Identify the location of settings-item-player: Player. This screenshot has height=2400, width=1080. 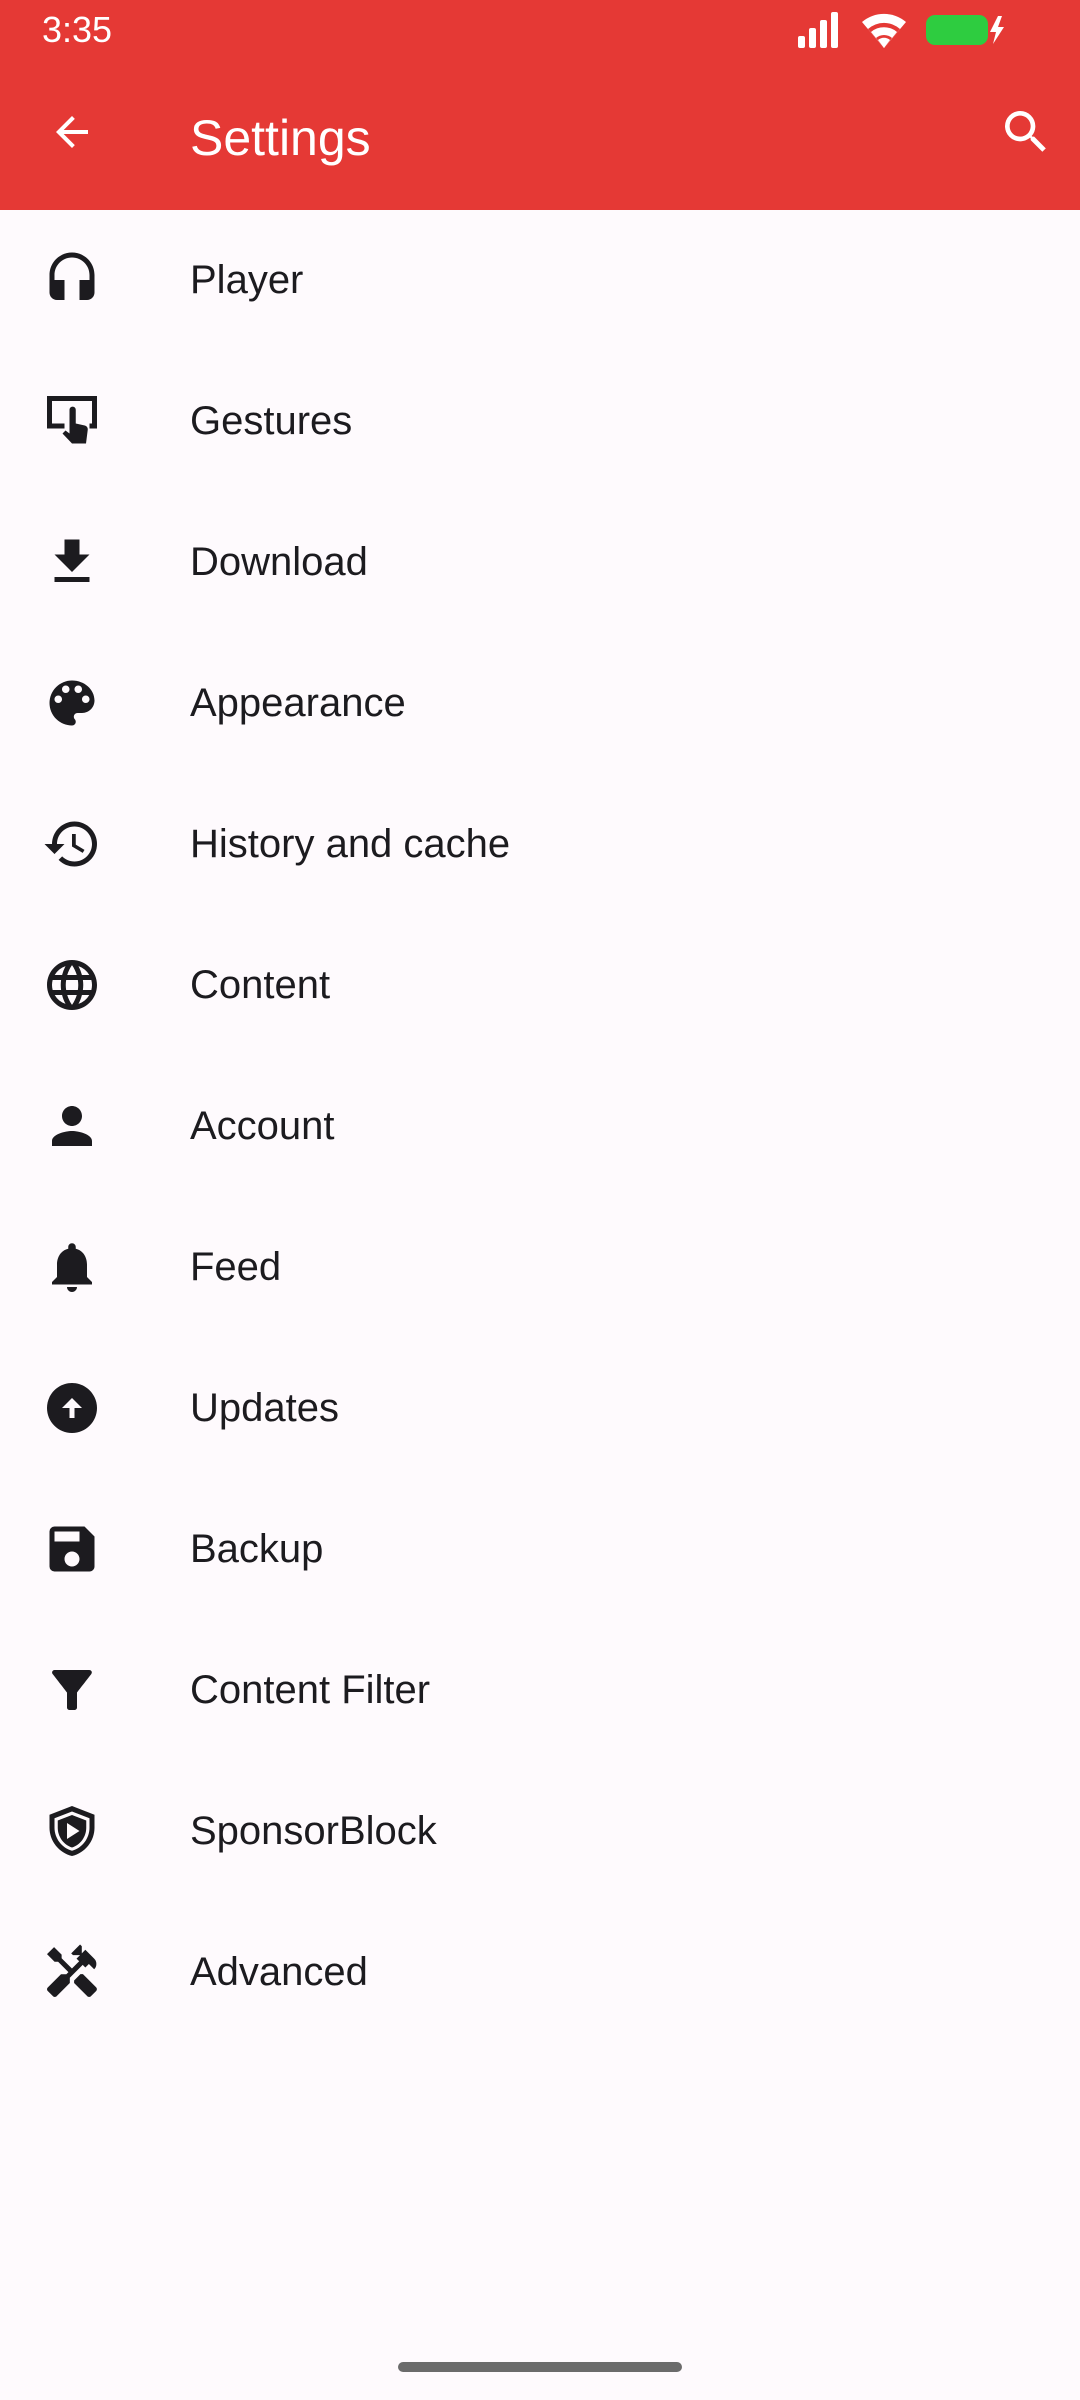
(540, 280).